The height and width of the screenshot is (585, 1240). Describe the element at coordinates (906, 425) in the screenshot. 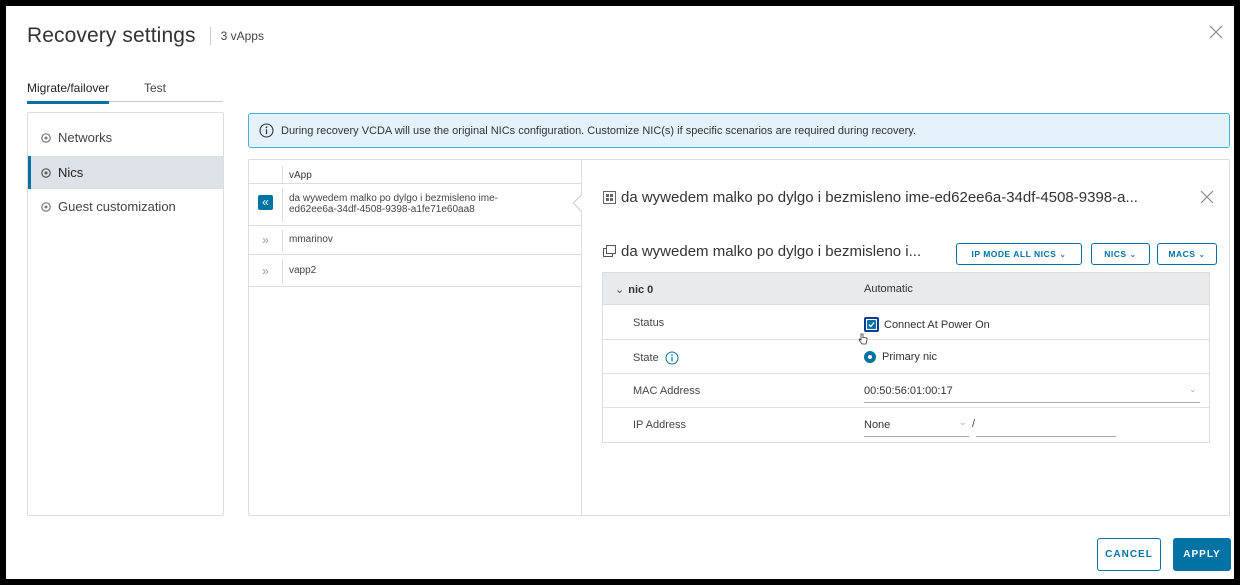

I see `nic-row-ip: IP Address None ⌄ /` at that location.